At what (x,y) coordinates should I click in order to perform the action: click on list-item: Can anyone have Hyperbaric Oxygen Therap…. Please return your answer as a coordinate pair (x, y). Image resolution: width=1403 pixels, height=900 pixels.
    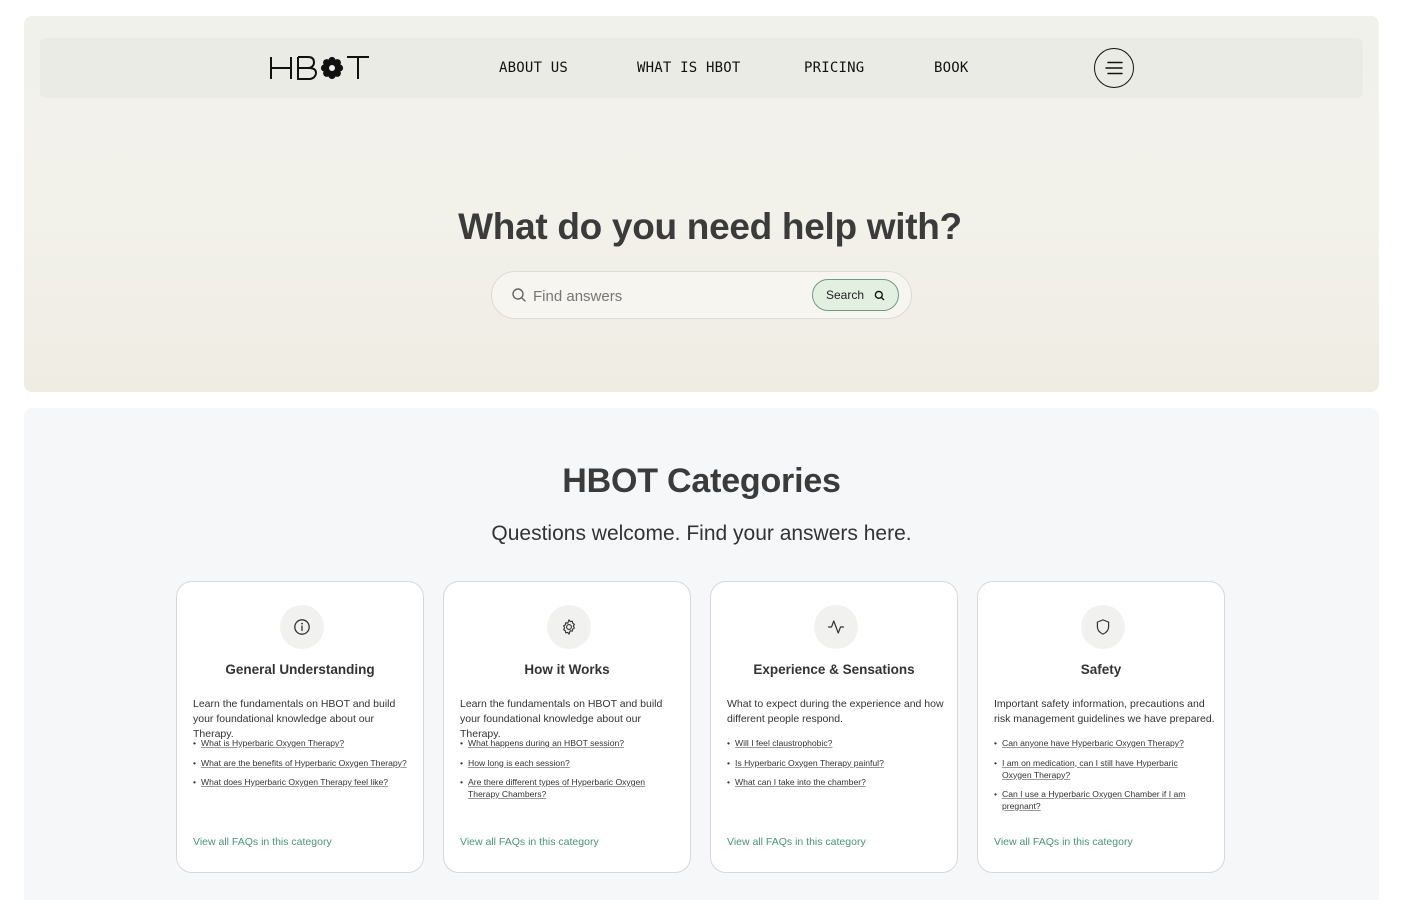
    Looking at the image, I should click on (1101, 743).